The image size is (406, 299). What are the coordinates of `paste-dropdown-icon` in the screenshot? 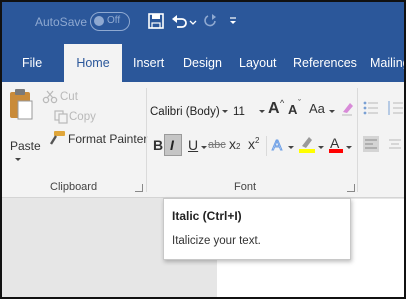 It's located at (18, 160).